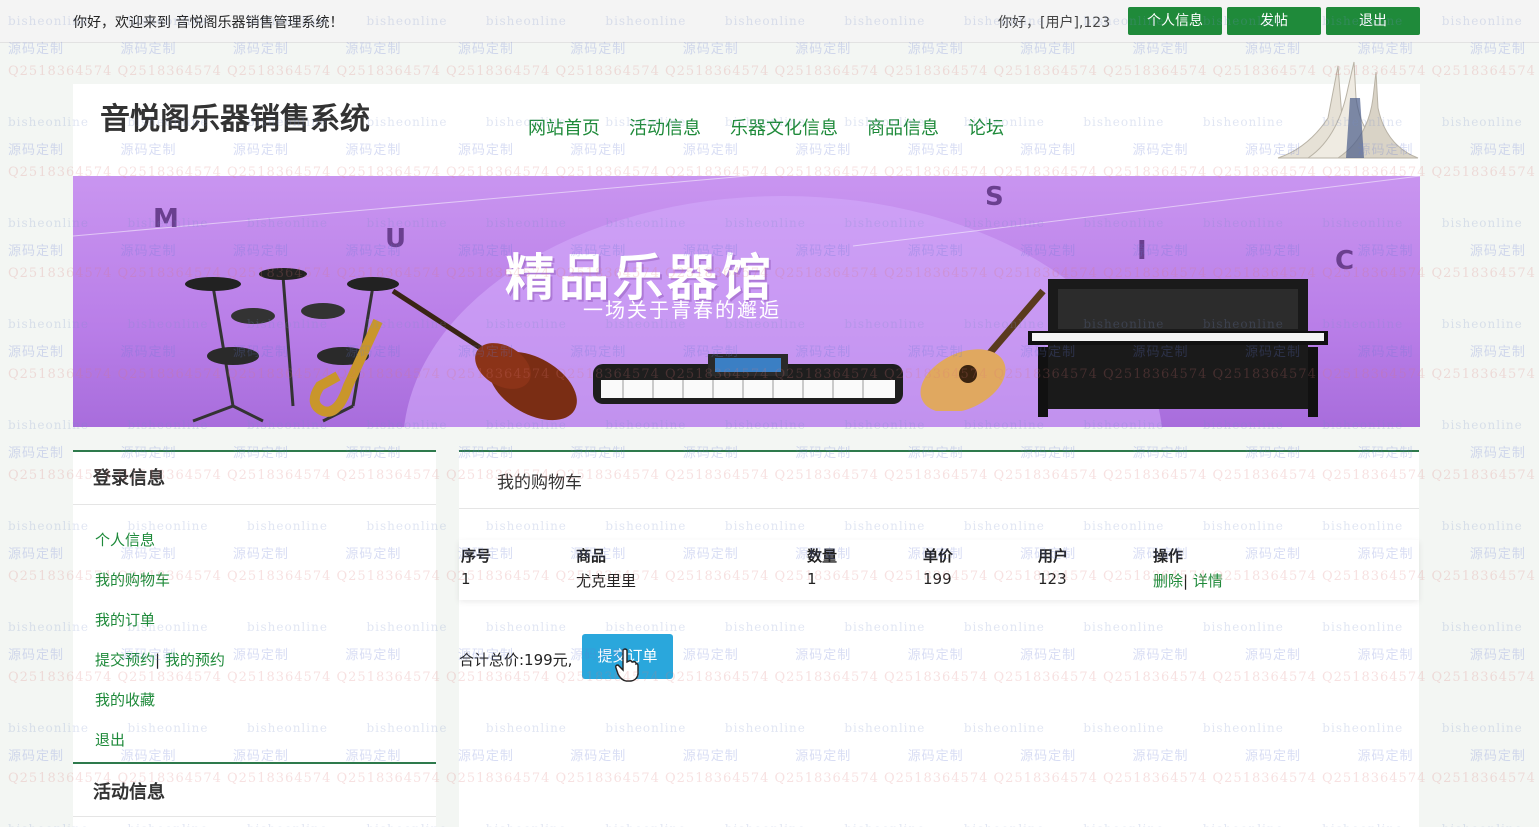 The image size is (1539, 827). I want to click on col-index: 序号, so click(476, 555).